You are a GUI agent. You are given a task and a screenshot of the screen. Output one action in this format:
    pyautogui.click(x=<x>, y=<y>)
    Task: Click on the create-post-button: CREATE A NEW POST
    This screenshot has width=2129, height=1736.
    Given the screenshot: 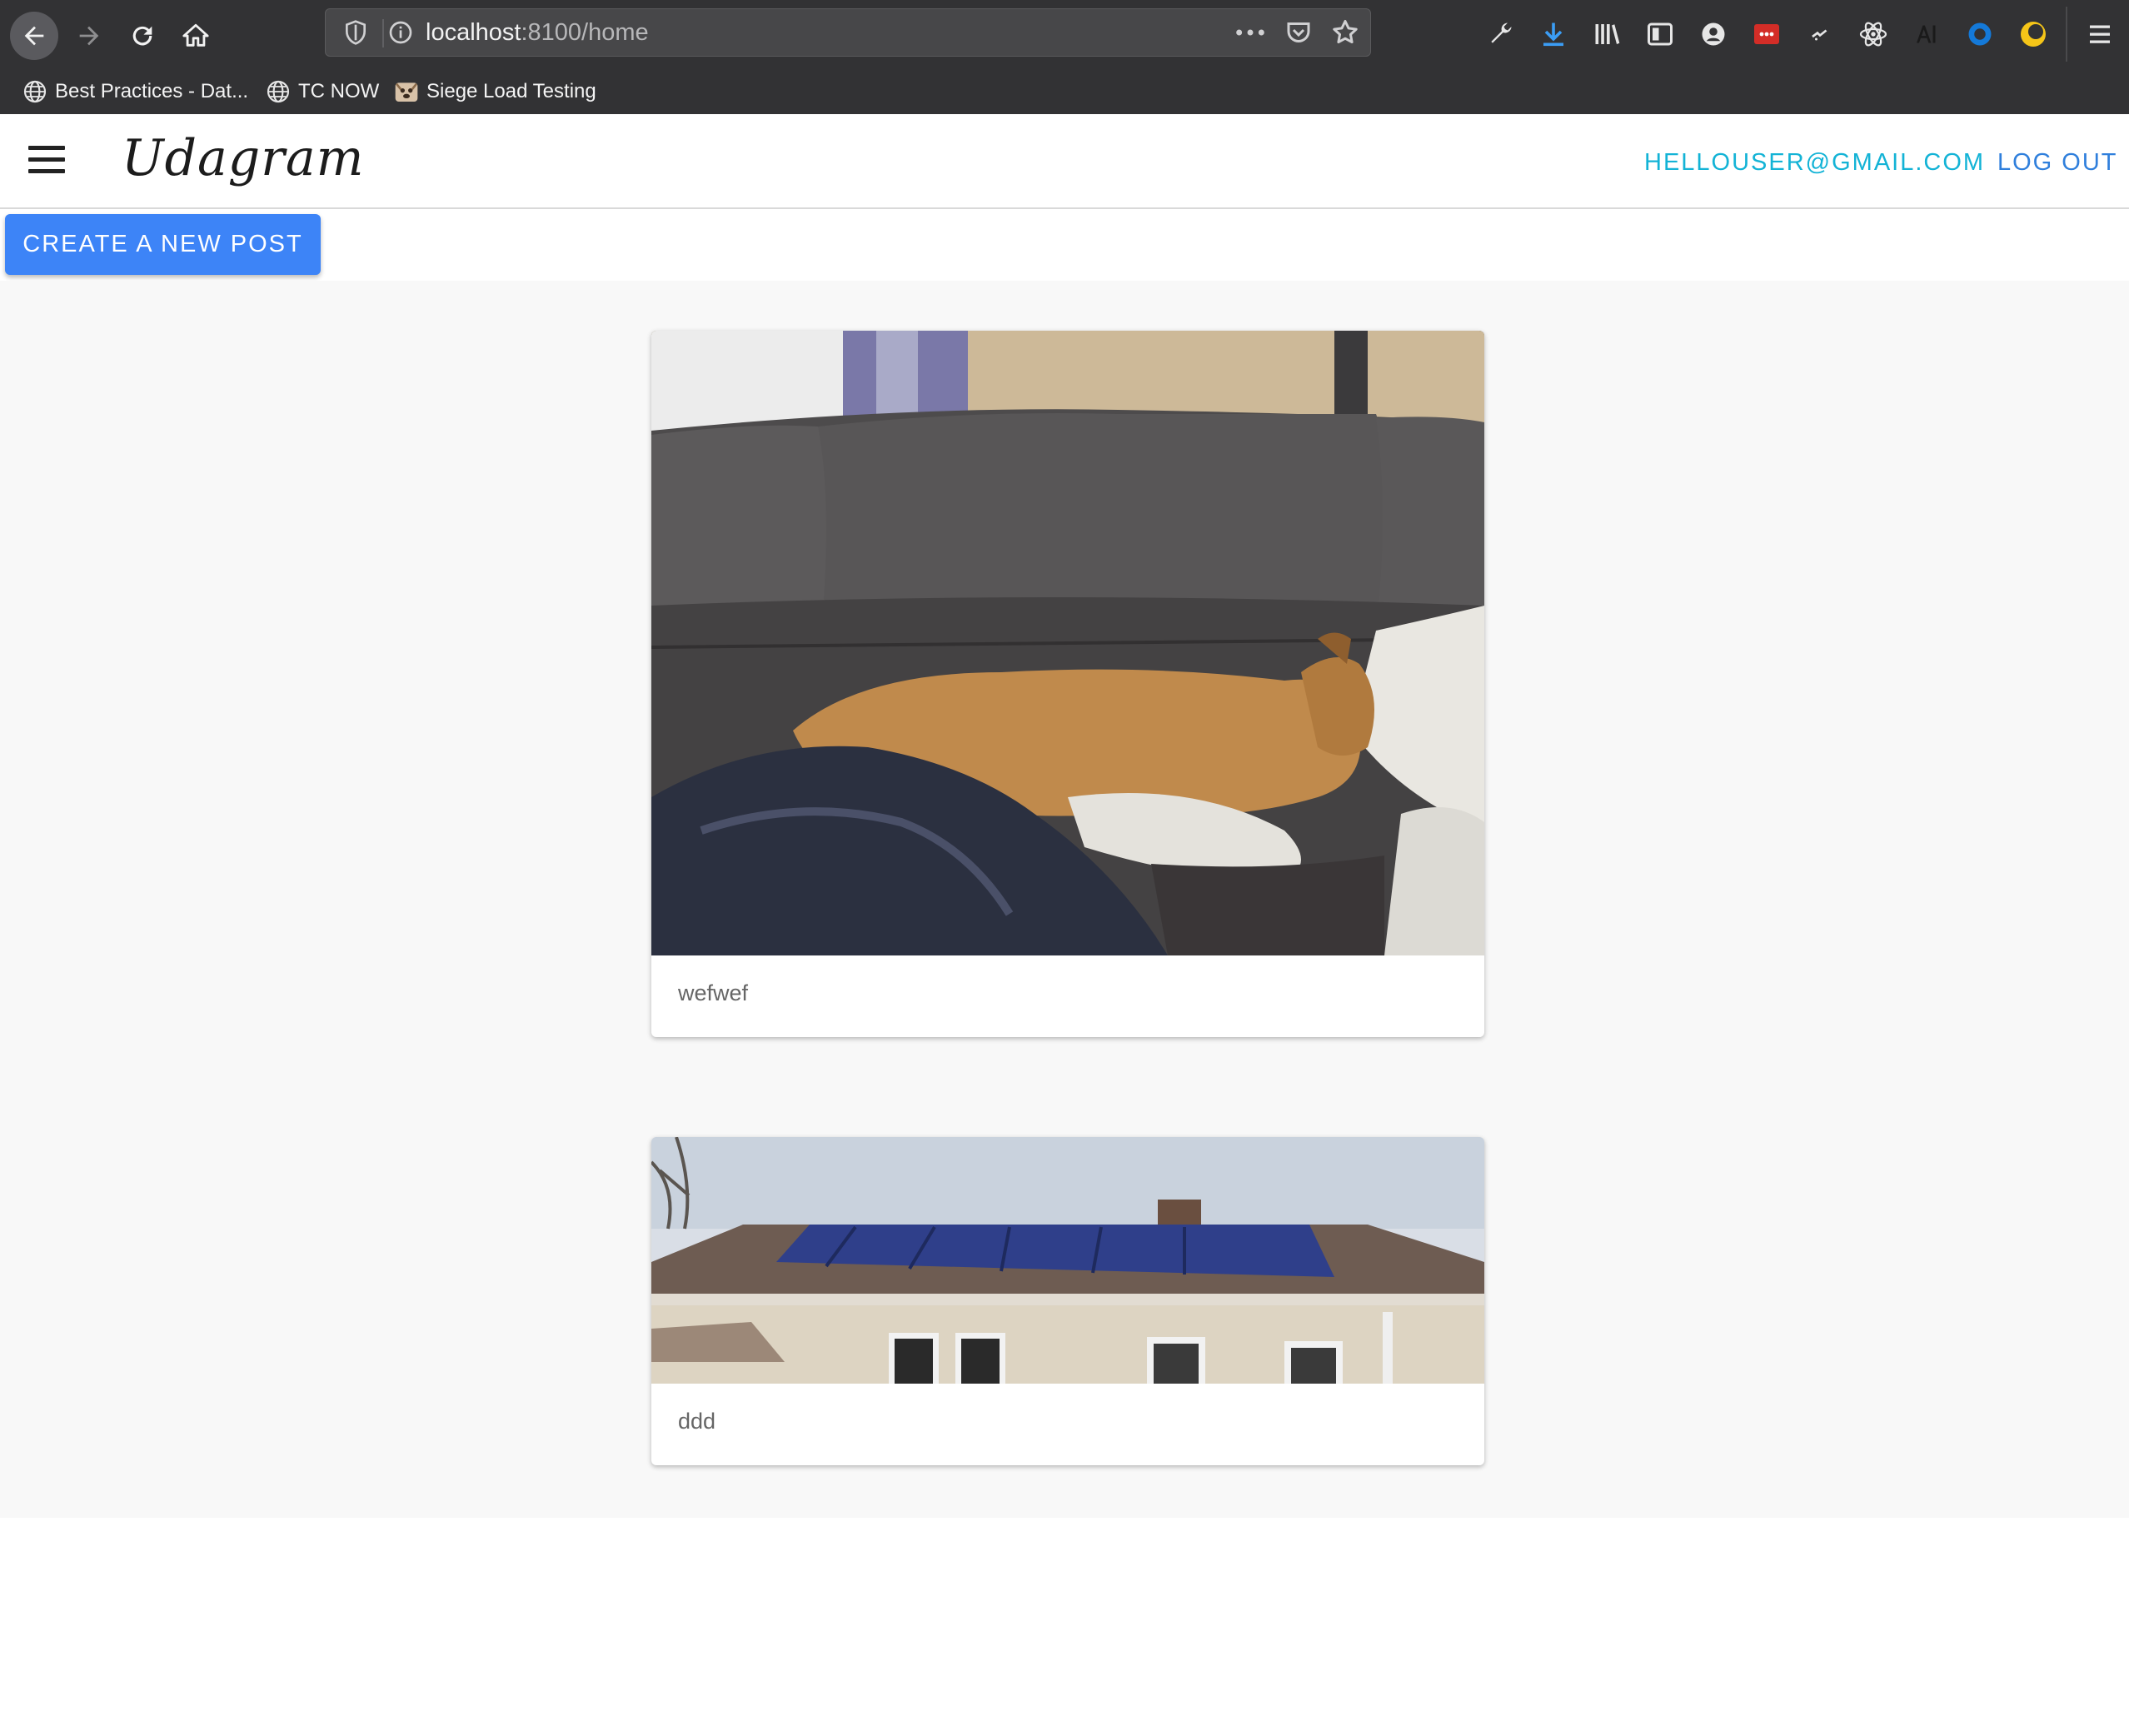 What is the action you would take?
    pyautogui.click(x=163, y=245)
    